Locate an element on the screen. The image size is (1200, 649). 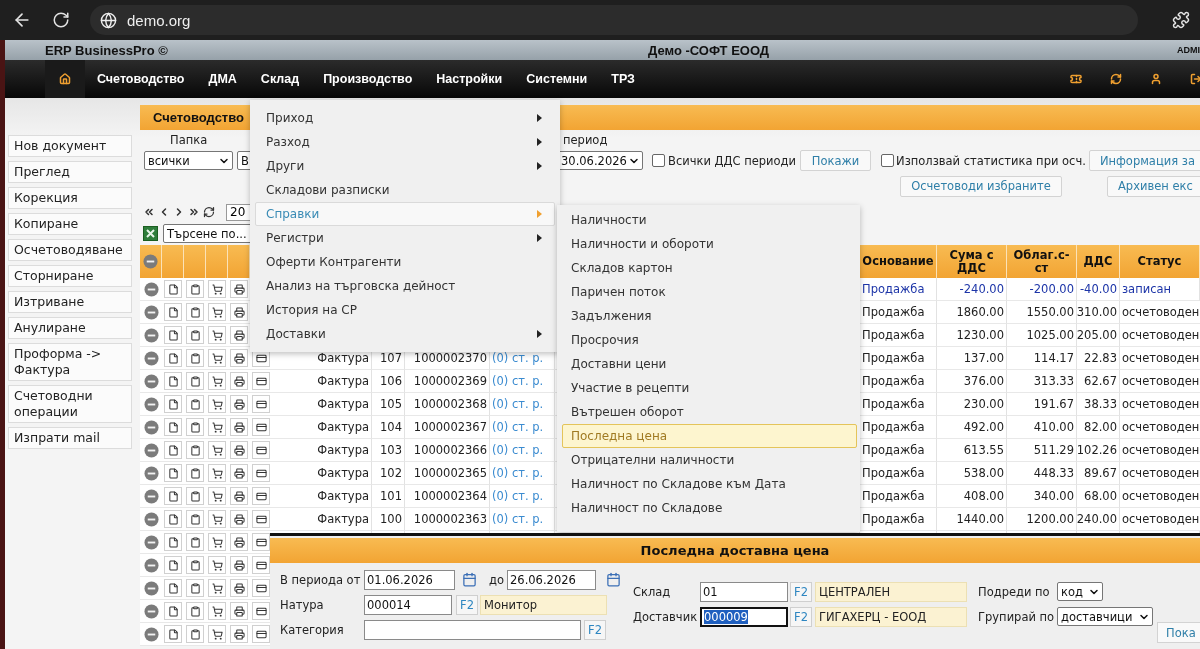
menu-item: Паричен поток is located at coordinates (709, 292).